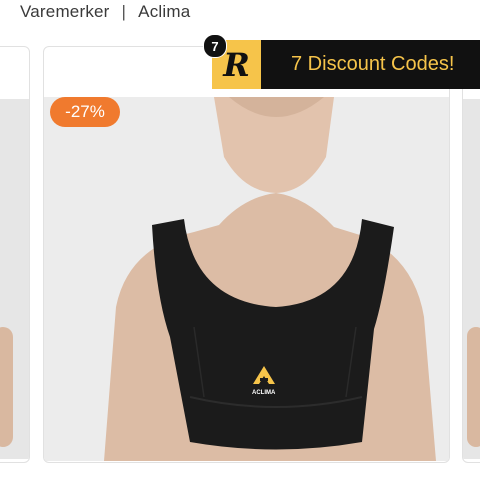  I want to click on product-image-next-detail, so click(473, 387).